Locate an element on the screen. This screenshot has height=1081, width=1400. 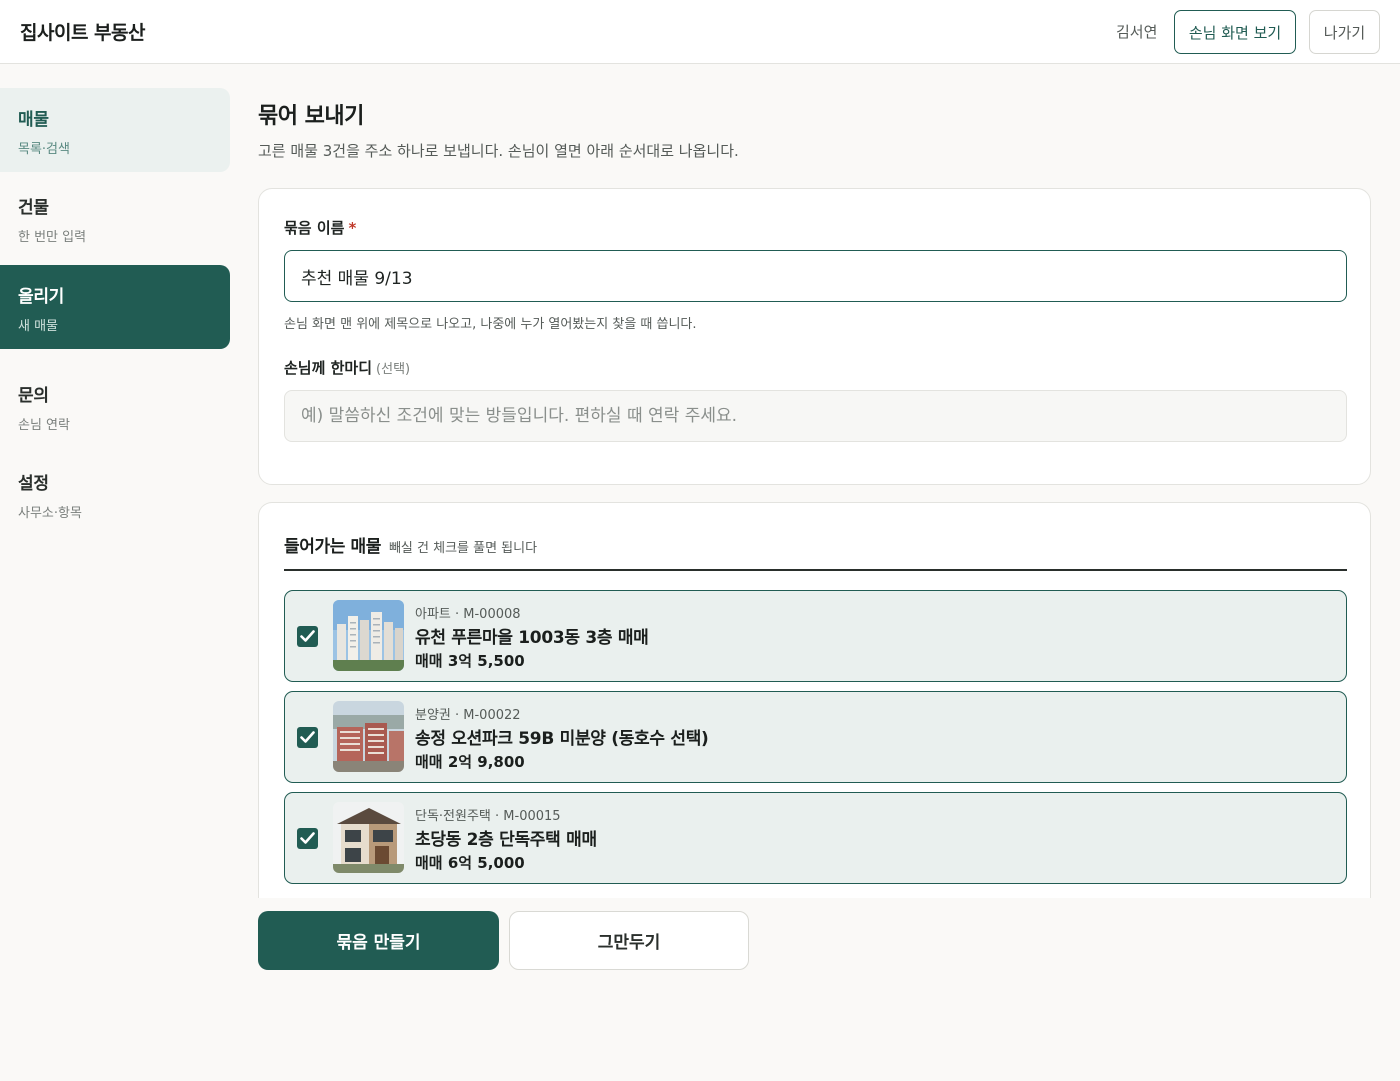
sidebar-item-sub: 목록·검색 is located at coordinates (44, 149).